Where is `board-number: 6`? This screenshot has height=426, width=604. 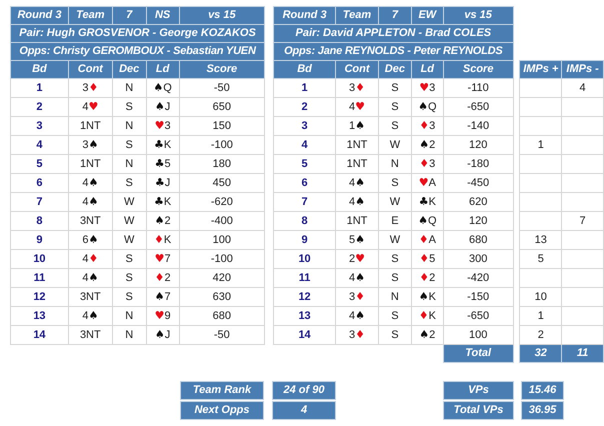 board-number: 6 is located at coordinates (39, 183).